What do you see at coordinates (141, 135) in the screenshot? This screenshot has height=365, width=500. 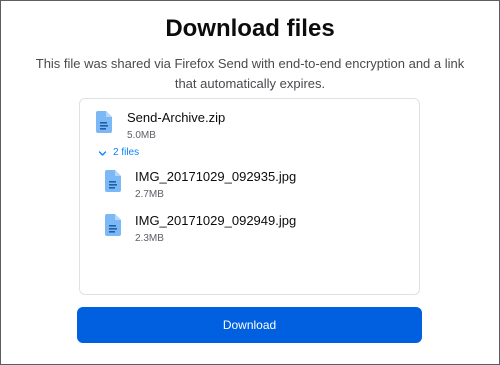 I see `archive-size: 5.0MB` at bounding box center [141, 135].